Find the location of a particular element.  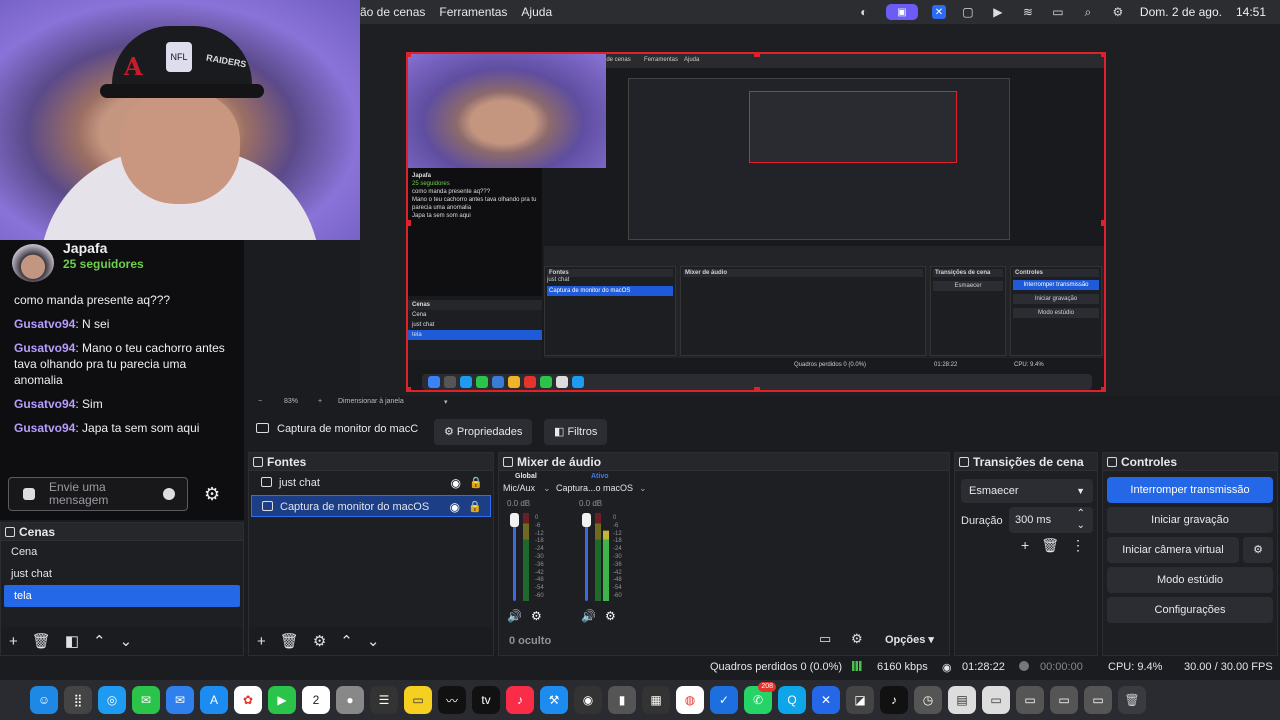

quicktime-icon: Q is located at coordinates (792, 700).